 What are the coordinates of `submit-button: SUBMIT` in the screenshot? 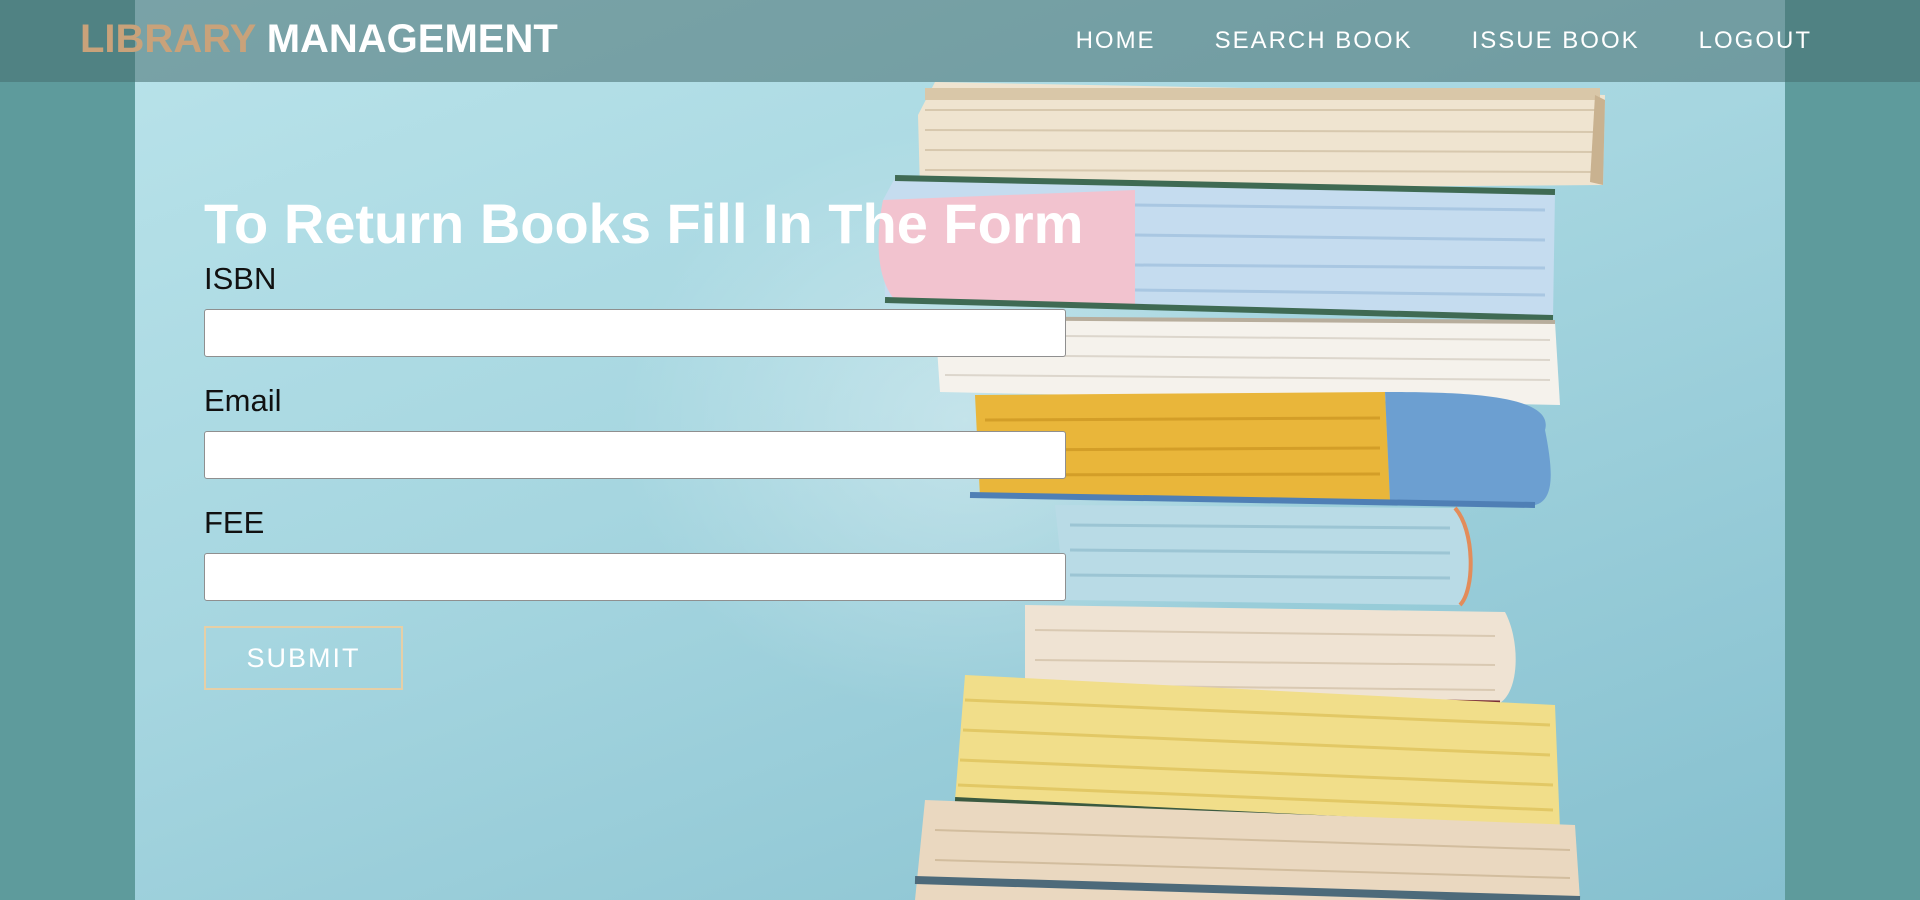 It's located at (303, 658).